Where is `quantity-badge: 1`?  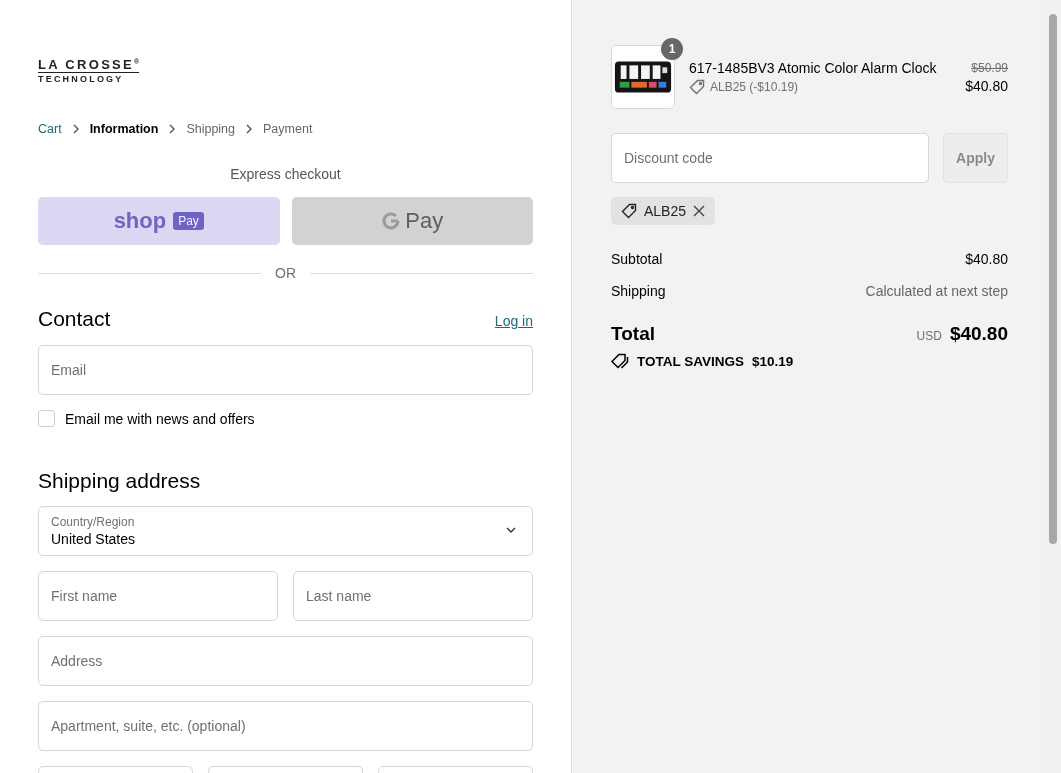 quantity-badge: 1 is located at coordinates (672, 49).